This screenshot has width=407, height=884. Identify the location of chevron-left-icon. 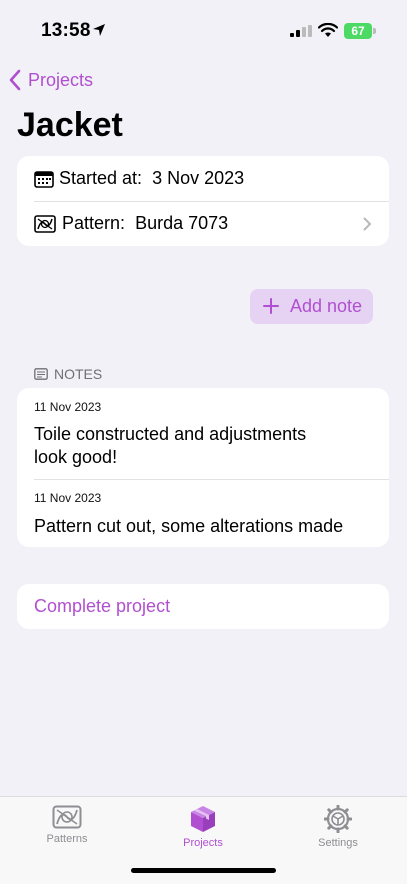
(15, 80).